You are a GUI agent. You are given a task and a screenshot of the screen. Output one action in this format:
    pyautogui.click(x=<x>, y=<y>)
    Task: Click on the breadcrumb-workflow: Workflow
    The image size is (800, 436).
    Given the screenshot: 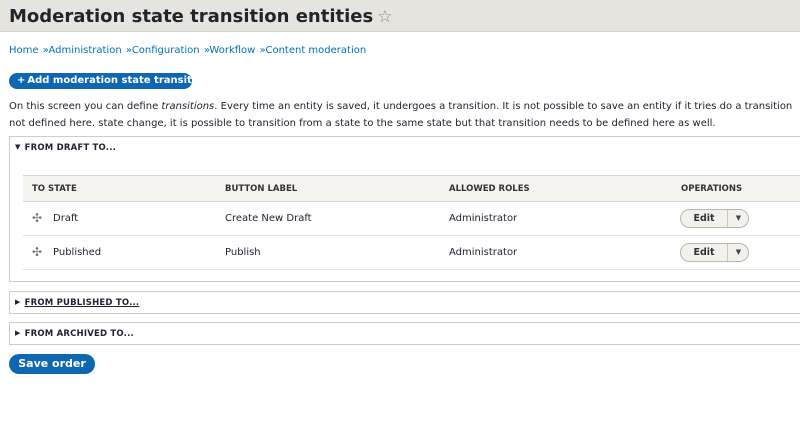 What is the action you would take?
    pyautogui.click(x=232, y=50)
    